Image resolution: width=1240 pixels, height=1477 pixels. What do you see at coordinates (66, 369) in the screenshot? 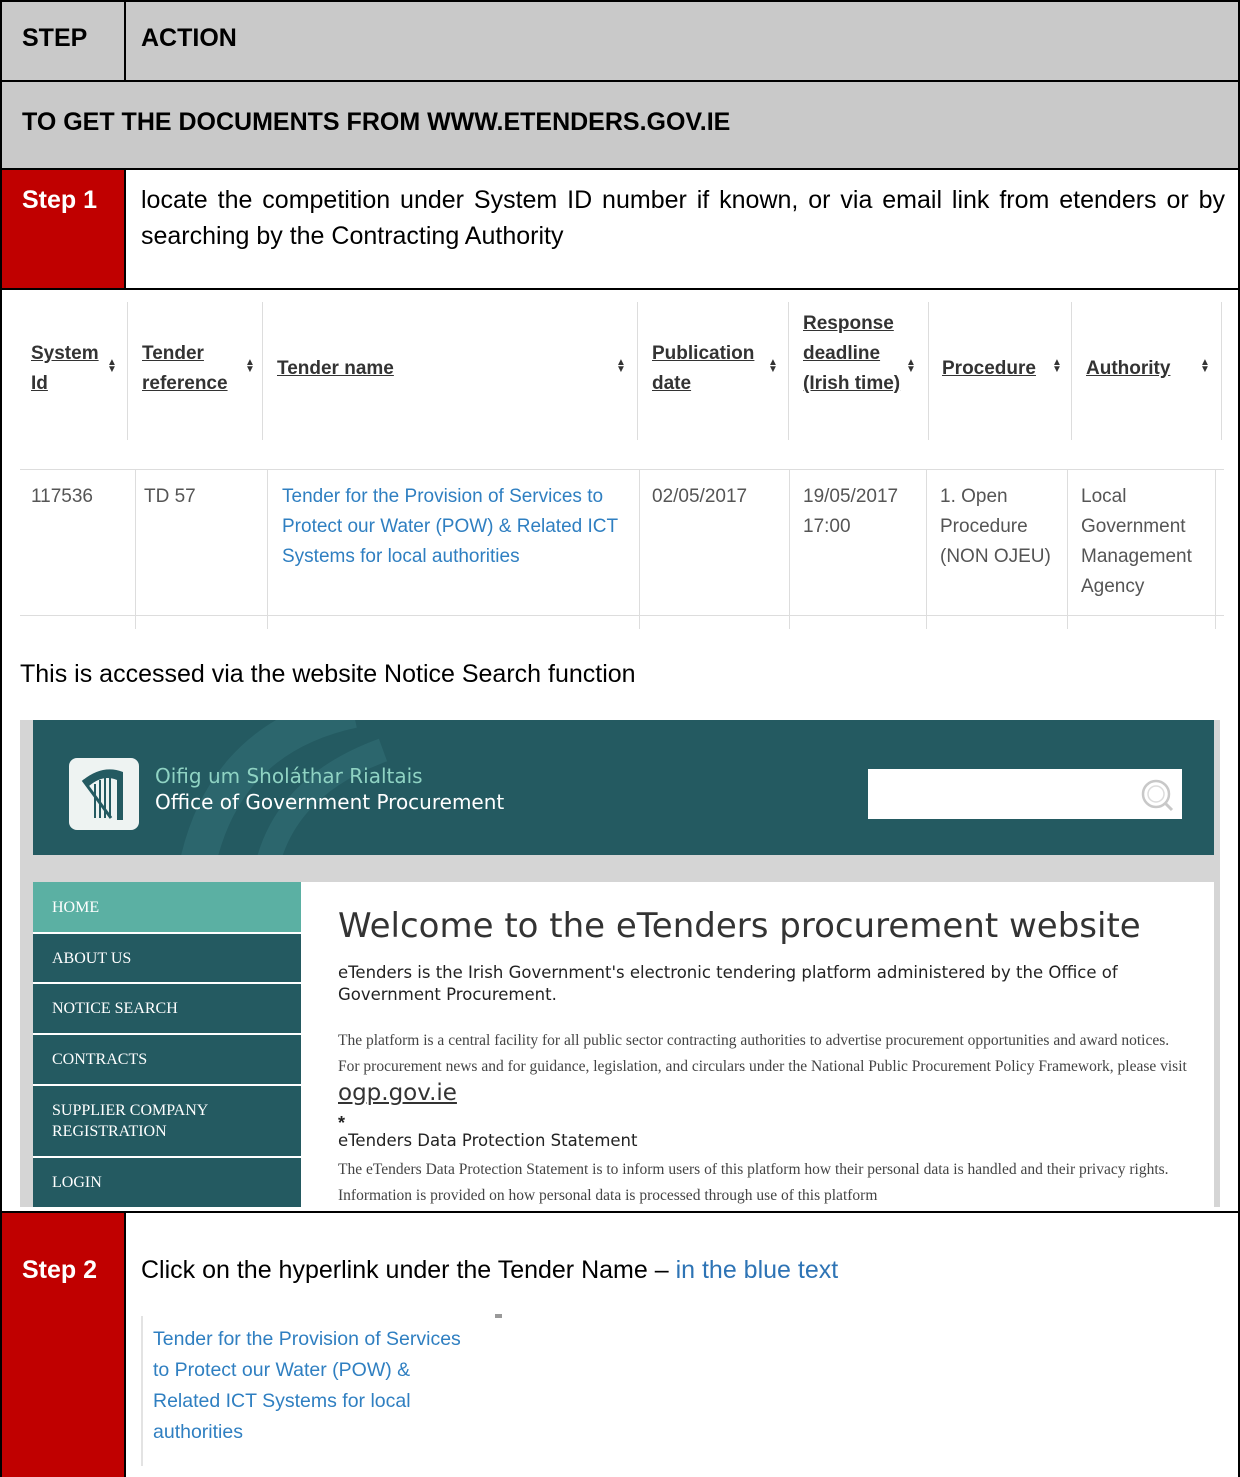
I see `th-system-id: System Id` at bounding box center [66, 369].